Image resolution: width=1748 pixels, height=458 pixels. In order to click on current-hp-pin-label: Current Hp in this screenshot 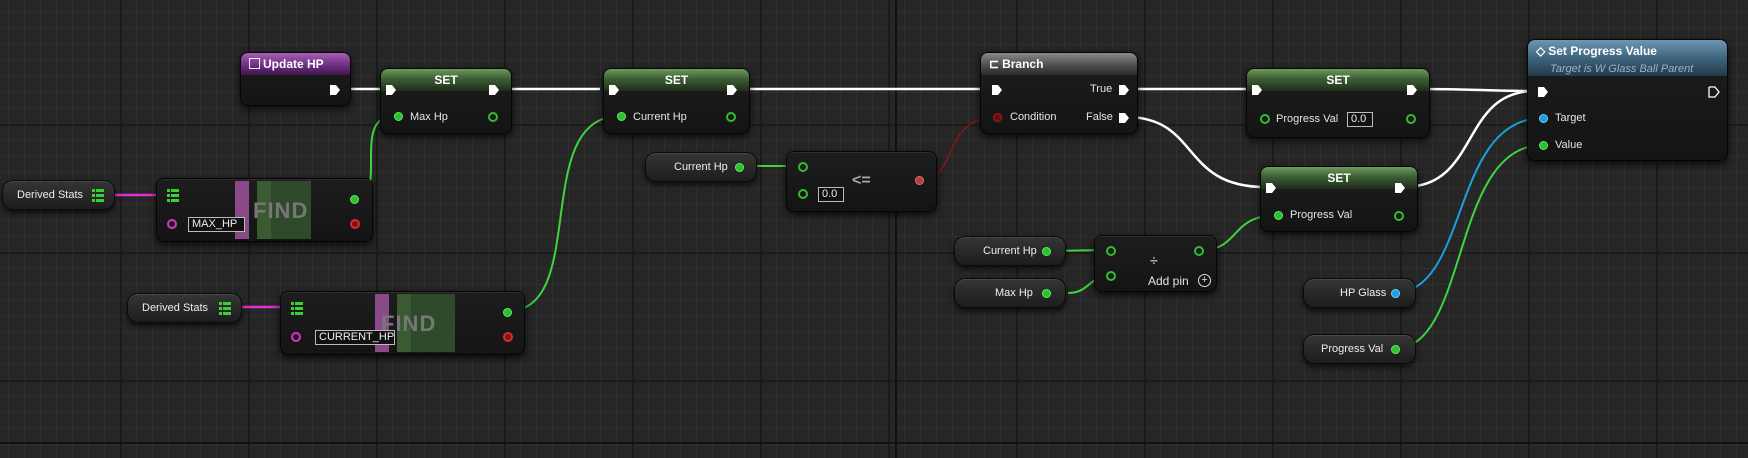, I will do `click(660, 117)`.